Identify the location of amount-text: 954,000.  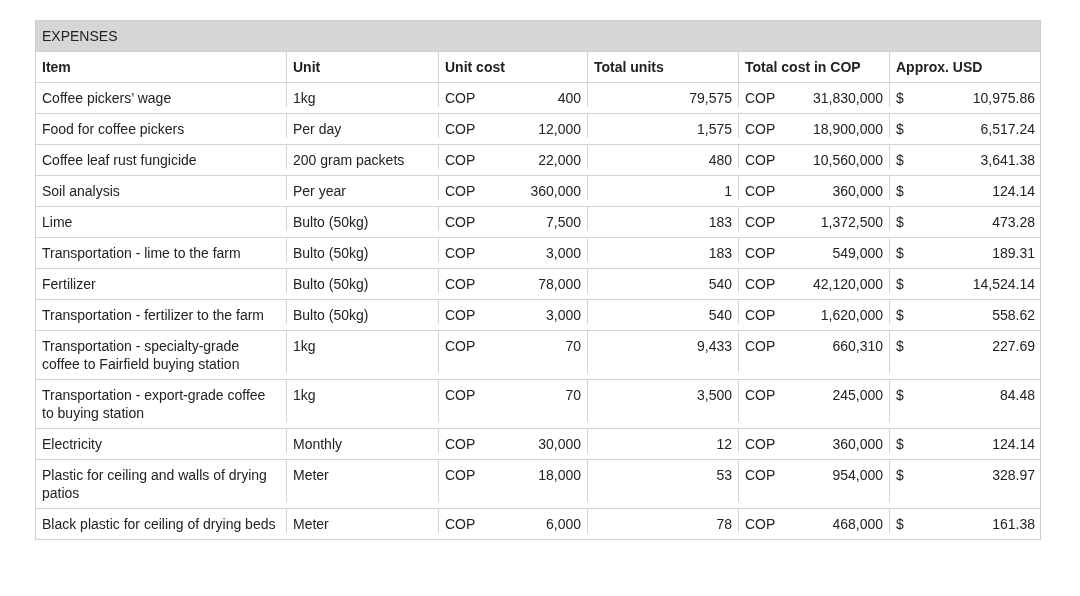
(857, 475).